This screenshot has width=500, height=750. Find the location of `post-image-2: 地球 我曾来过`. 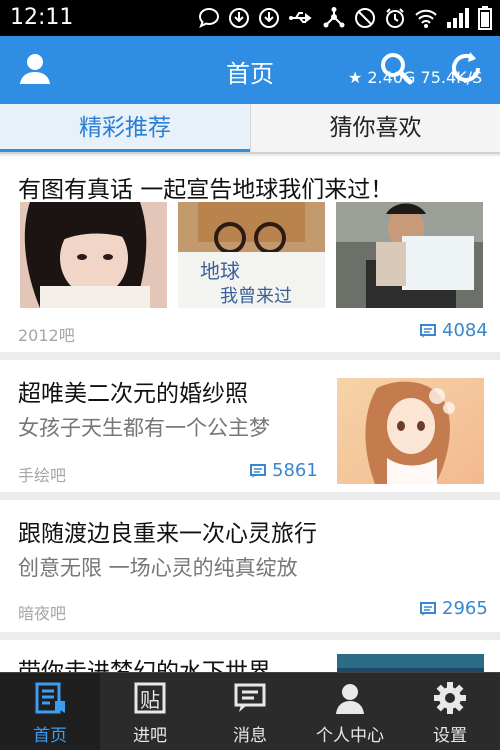

post-image-2: 地球 我曾来过 is located at coordinates (251, 255).